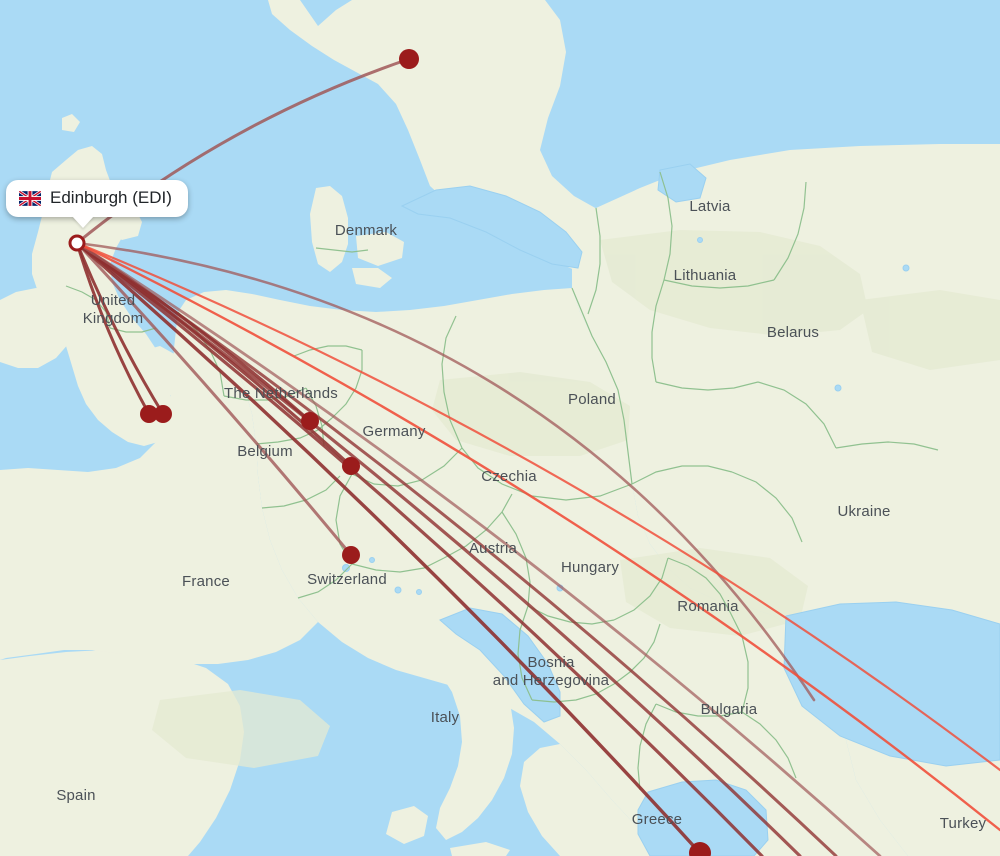 This screenshot has width=1000, height=856. Describe the element at coordinates (351, 466) in the screenshot. I see `destination-frankfurt` at that location.